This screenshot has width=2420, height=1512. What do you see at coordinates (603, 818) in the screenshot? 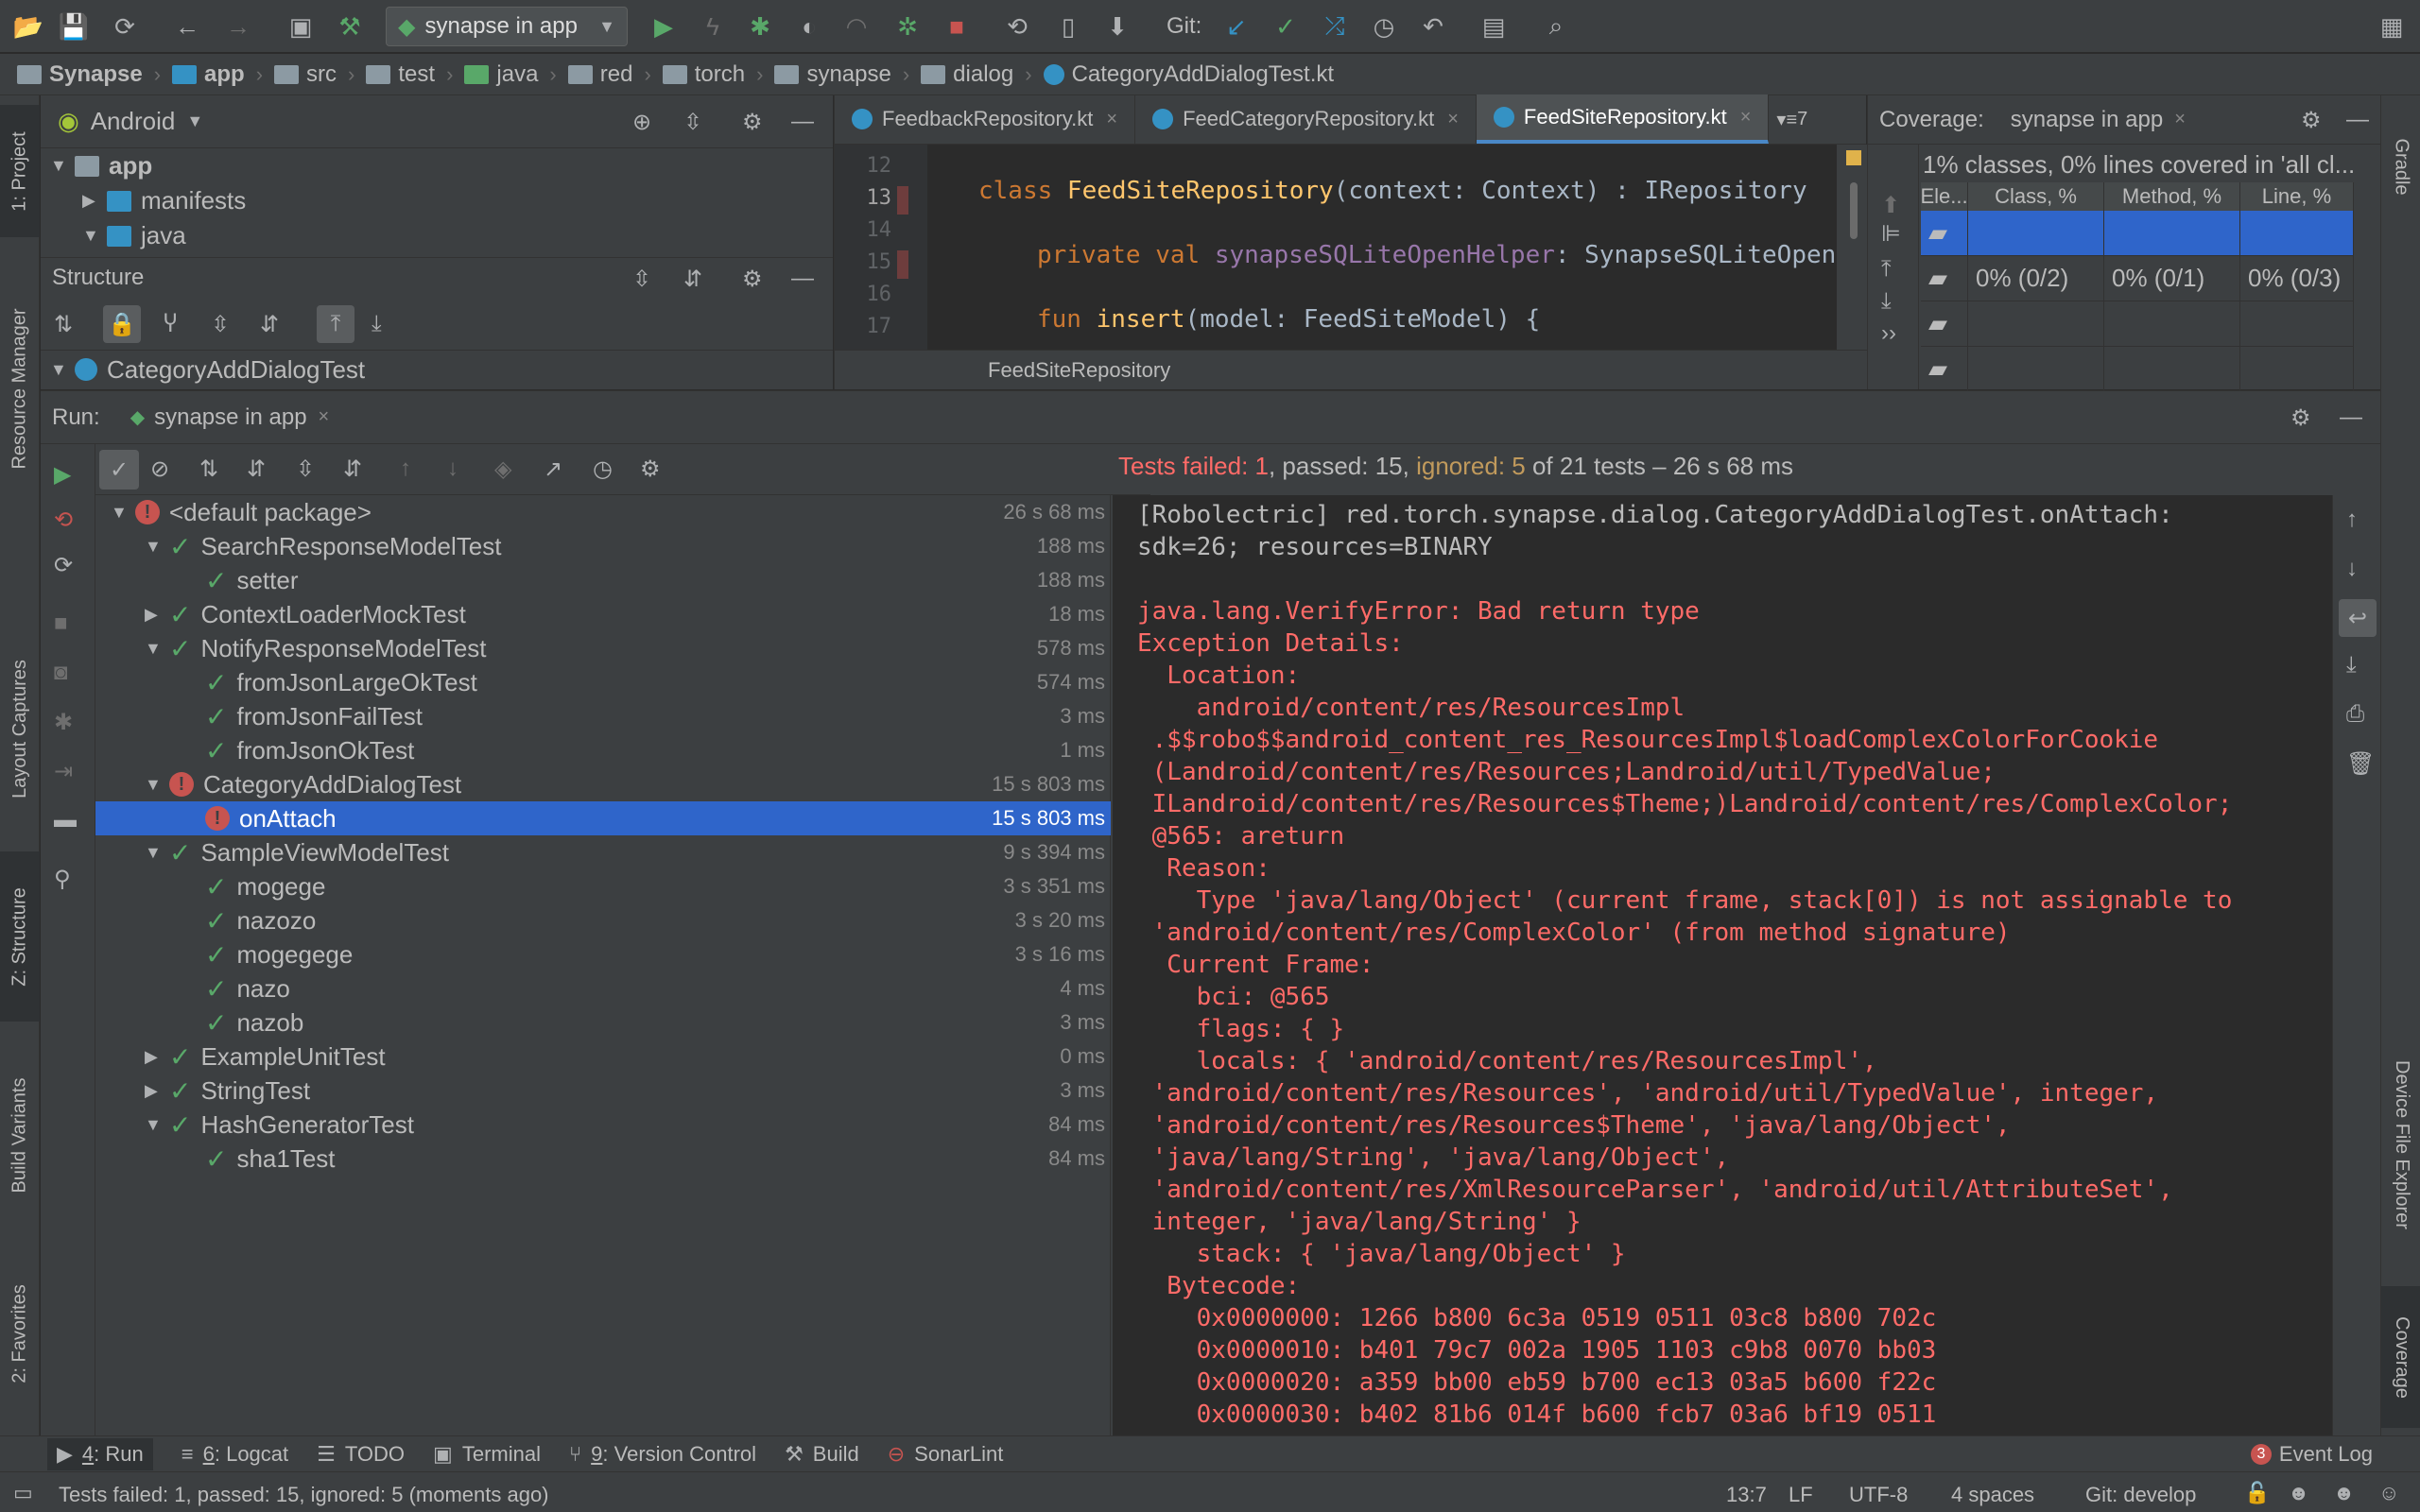
I see `tree-row-test-selected: ! onAttach 15 s 803 ms` at bounding box center [603, 818].